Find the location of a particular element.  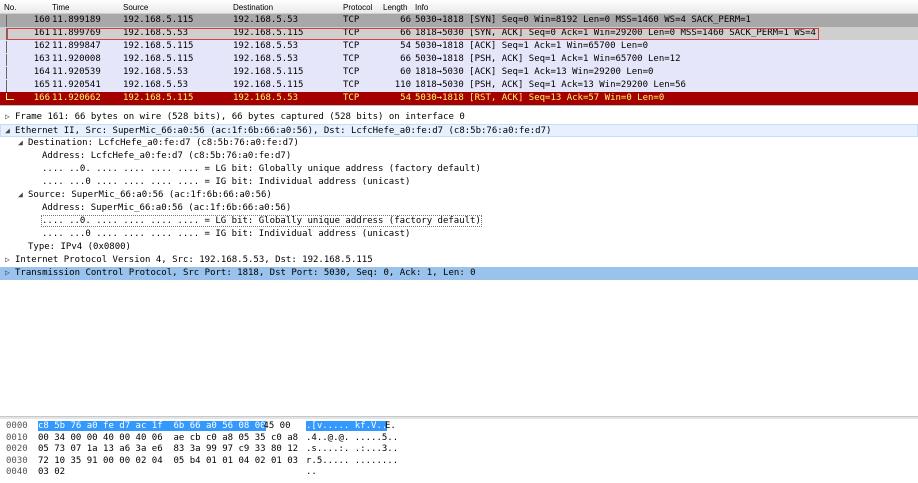

column-header-info: Info is located at coordinates (421, 7).